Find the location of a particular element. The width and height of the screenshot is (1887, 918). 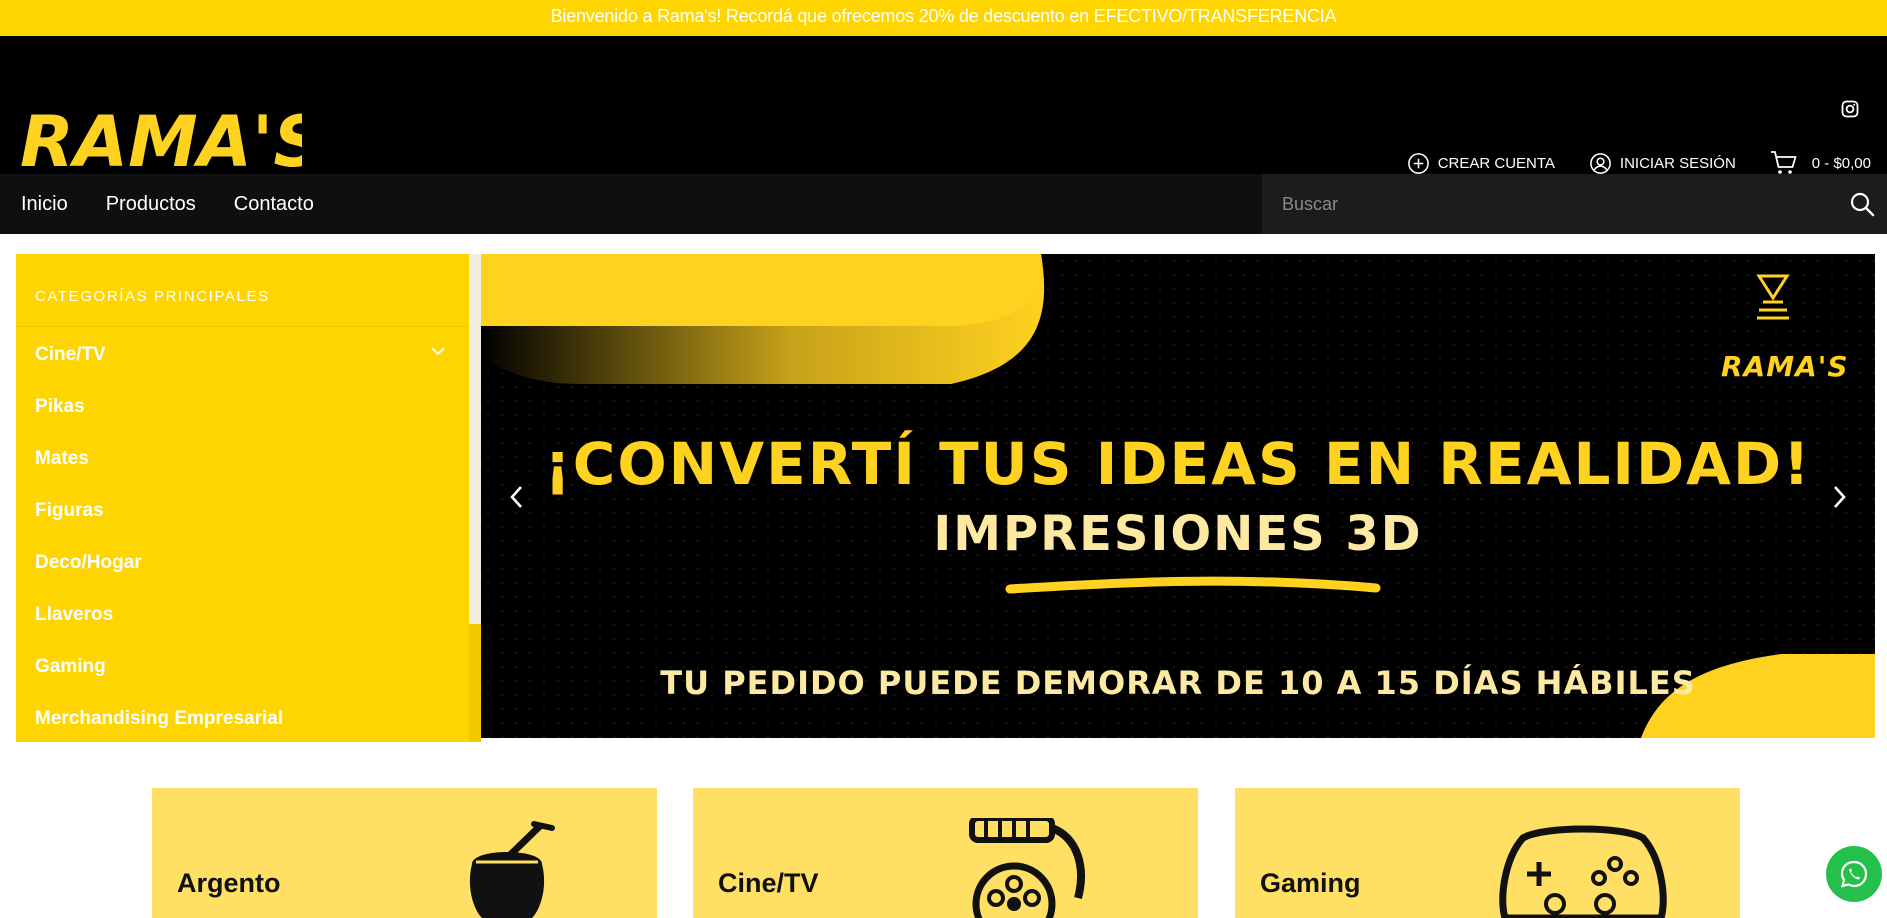

sidebar-item-cine-tv: Cine/TV is located at coordinates (70, 355).